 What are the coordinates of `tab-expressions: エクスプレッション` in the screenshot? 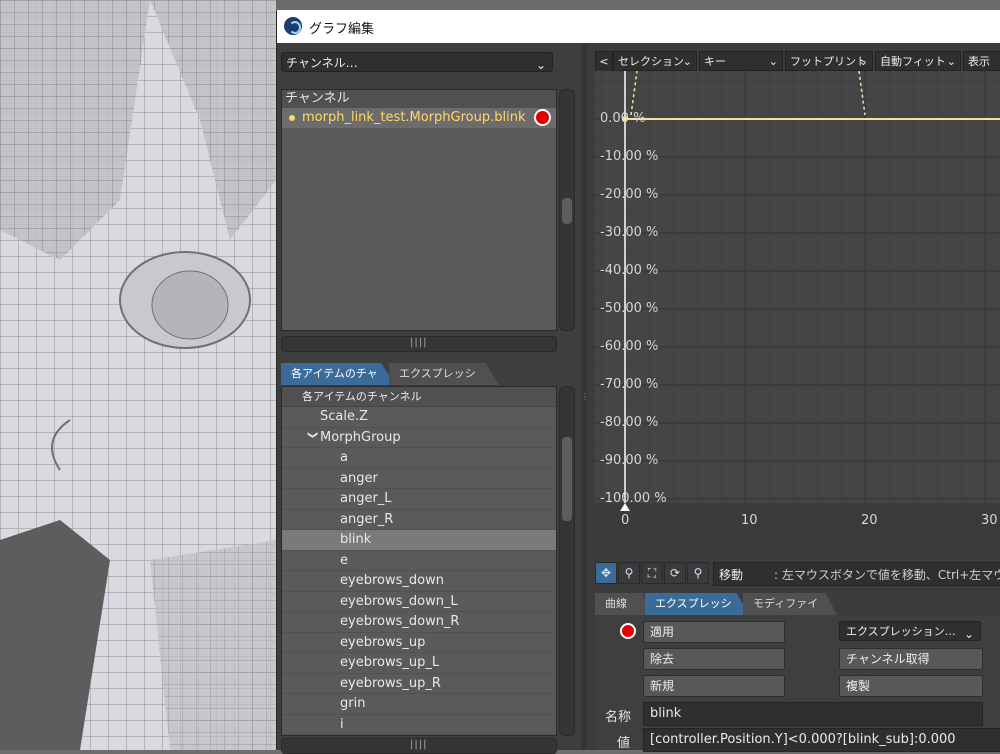 It's located at (444, 374).